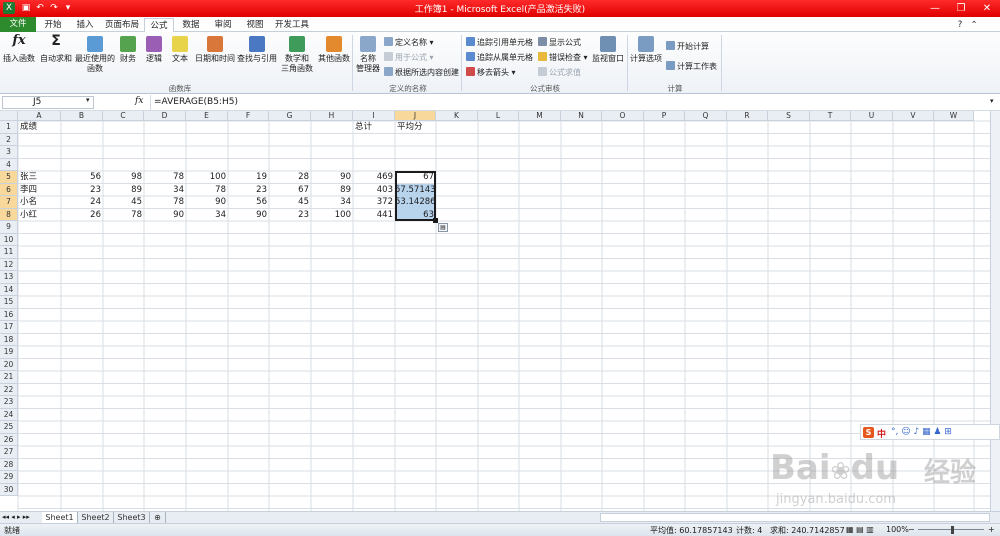  I want to click on row-header: 10, so click(9, 239).